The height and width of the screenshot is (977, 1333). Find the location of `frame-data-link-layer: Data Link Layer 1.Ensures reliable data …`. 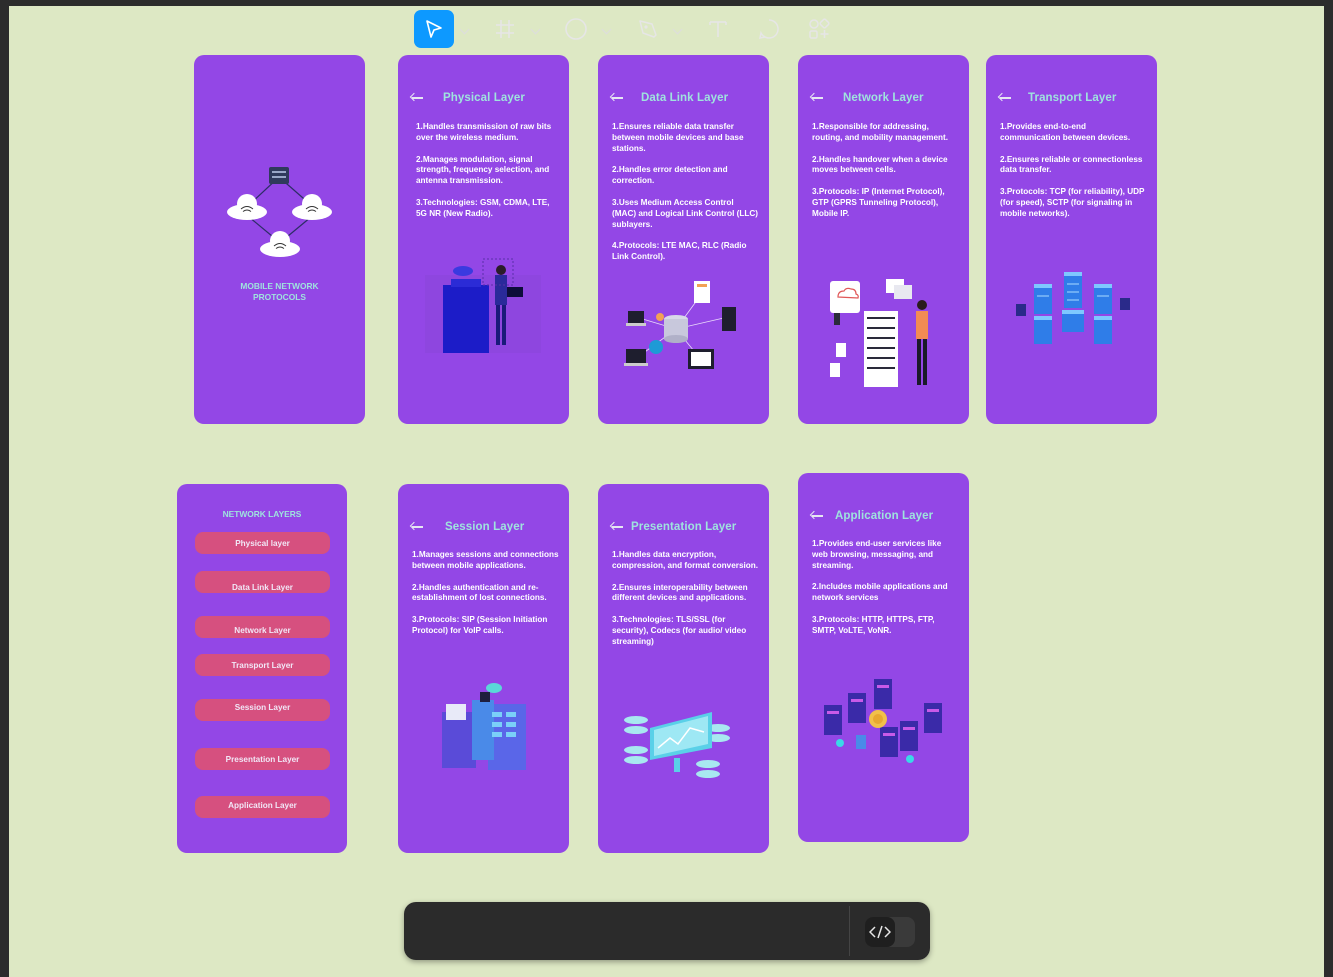

frame-data-link-layer: Data Link Layer 1.Ensures reliable data … is located at coordinates (683, 239).